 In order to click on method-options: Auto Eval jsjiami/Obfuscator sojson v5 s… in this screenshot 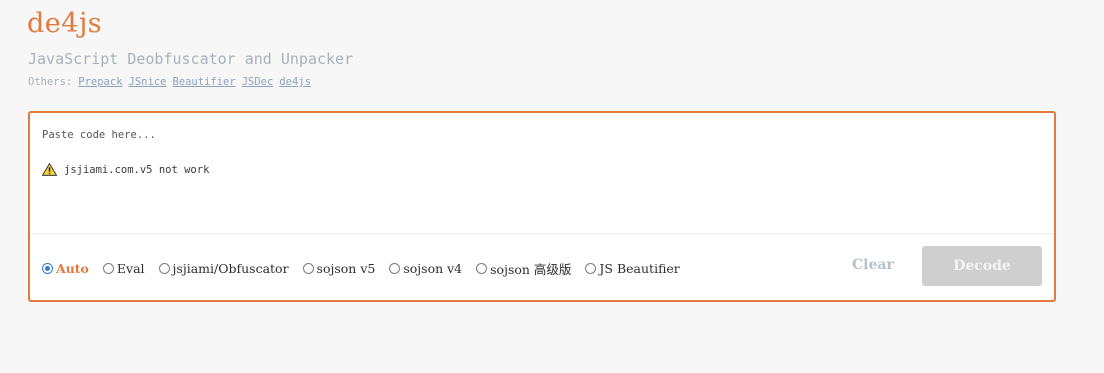, I will do `click(361, 268)`.